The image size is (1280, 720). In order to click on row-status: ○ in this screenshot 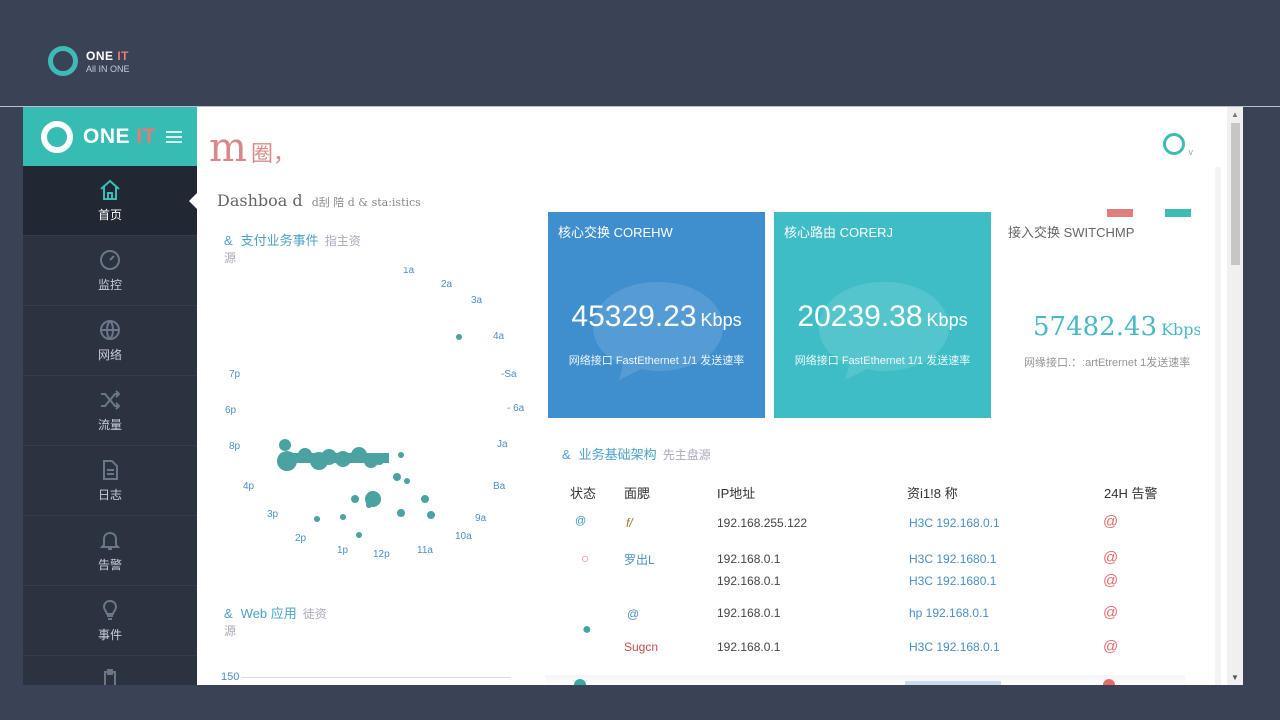, I will do `click(585, 558)`.